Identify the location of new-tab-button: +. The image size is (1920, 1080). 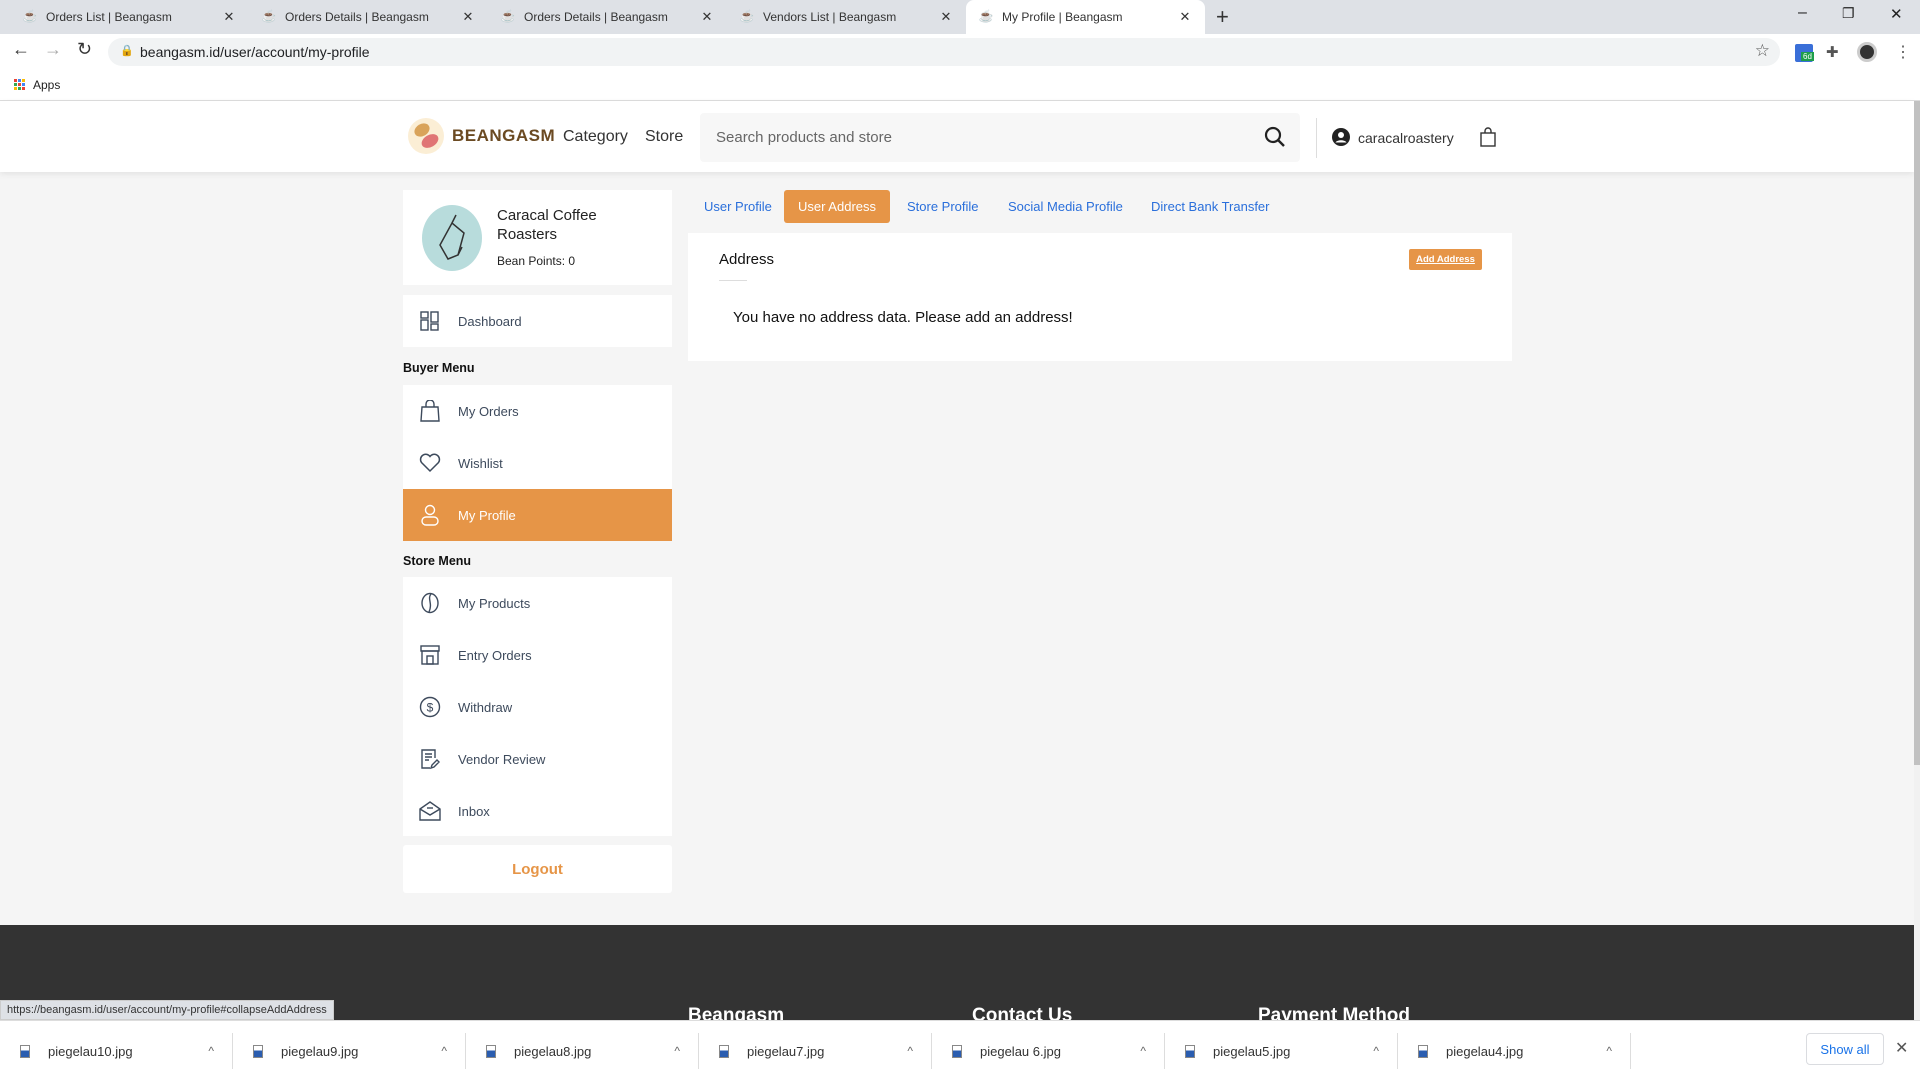
(1222, 17).